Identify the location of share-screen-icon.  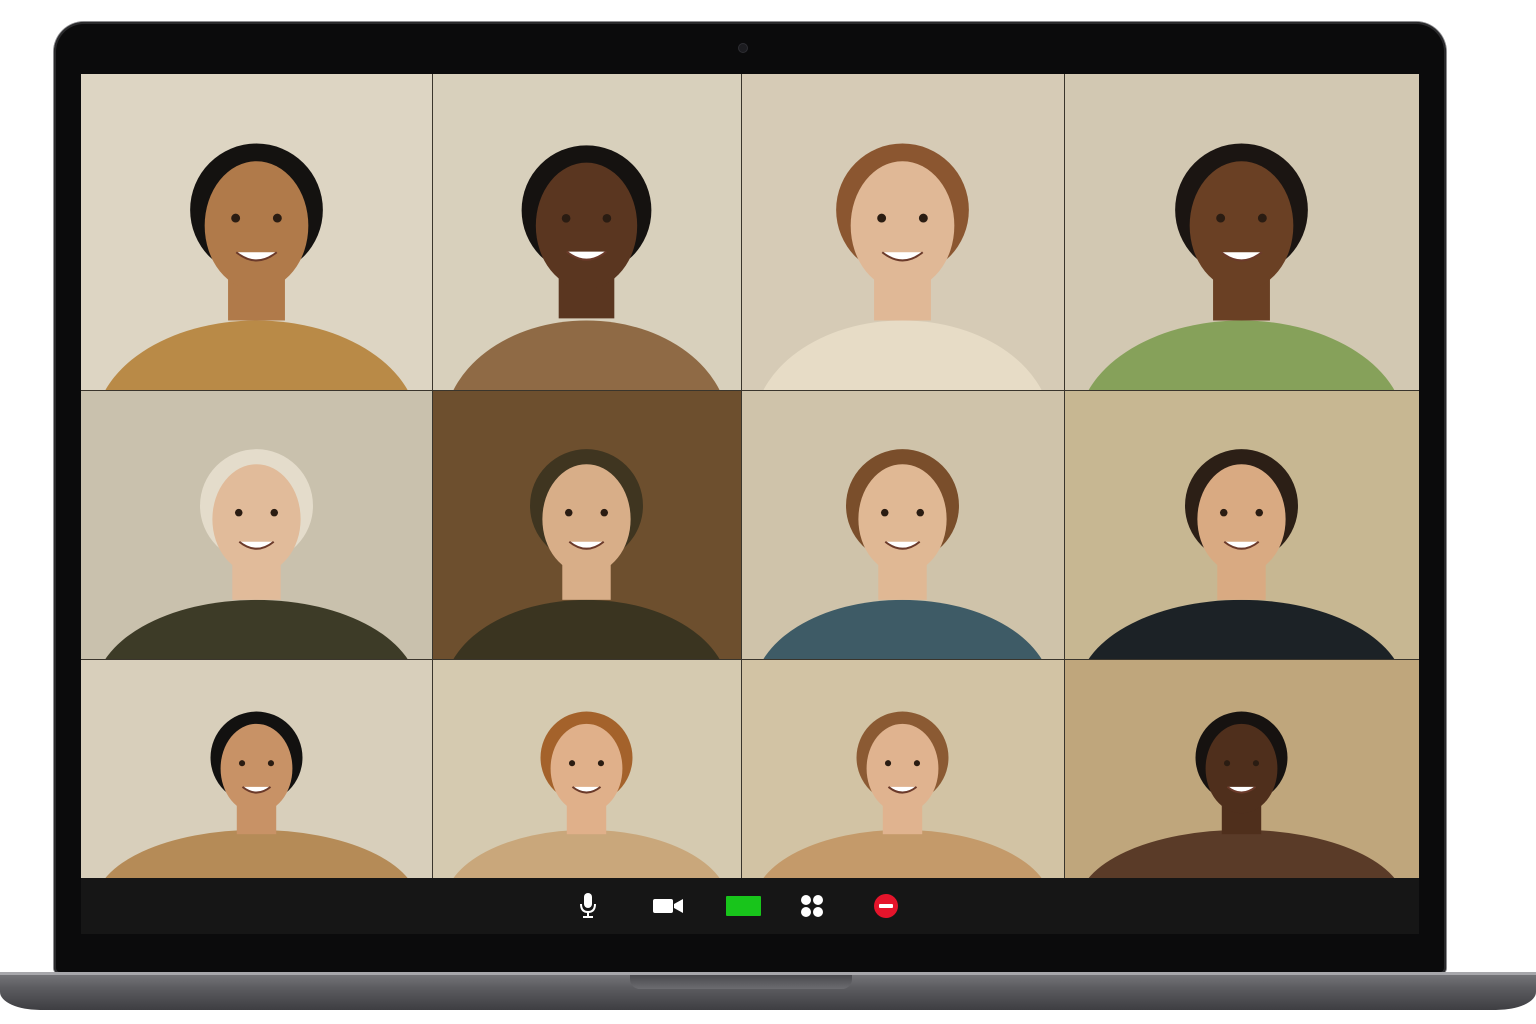
(743, 906).